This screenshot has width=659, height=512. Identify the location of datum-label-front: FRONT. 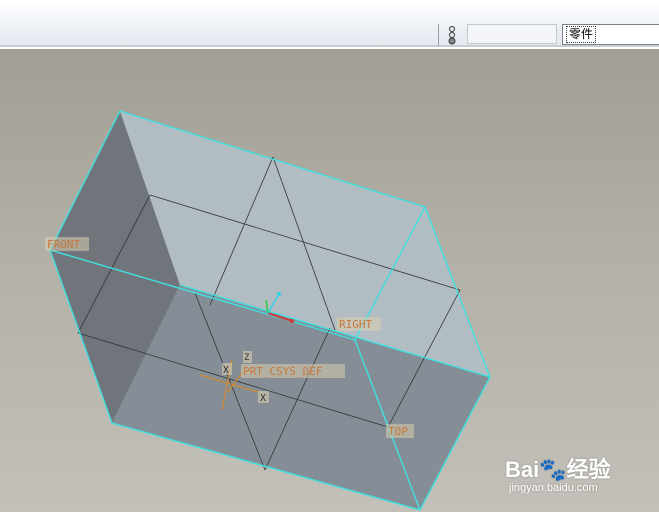
(67, 244).